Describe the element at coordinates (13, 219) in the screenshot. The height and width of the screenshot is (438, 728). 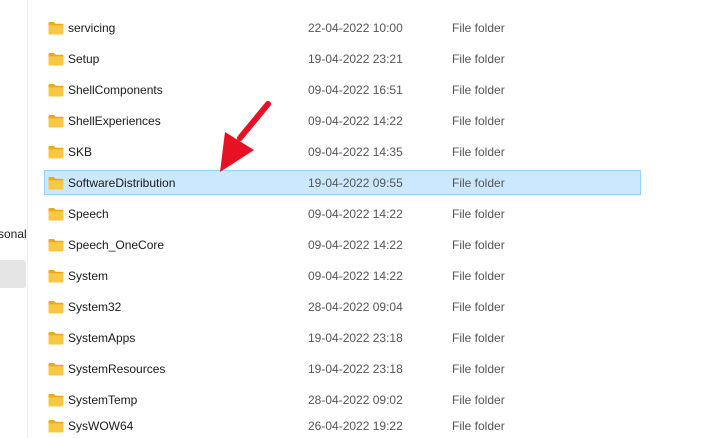
I see `navigation-pane: sonal` at that location.